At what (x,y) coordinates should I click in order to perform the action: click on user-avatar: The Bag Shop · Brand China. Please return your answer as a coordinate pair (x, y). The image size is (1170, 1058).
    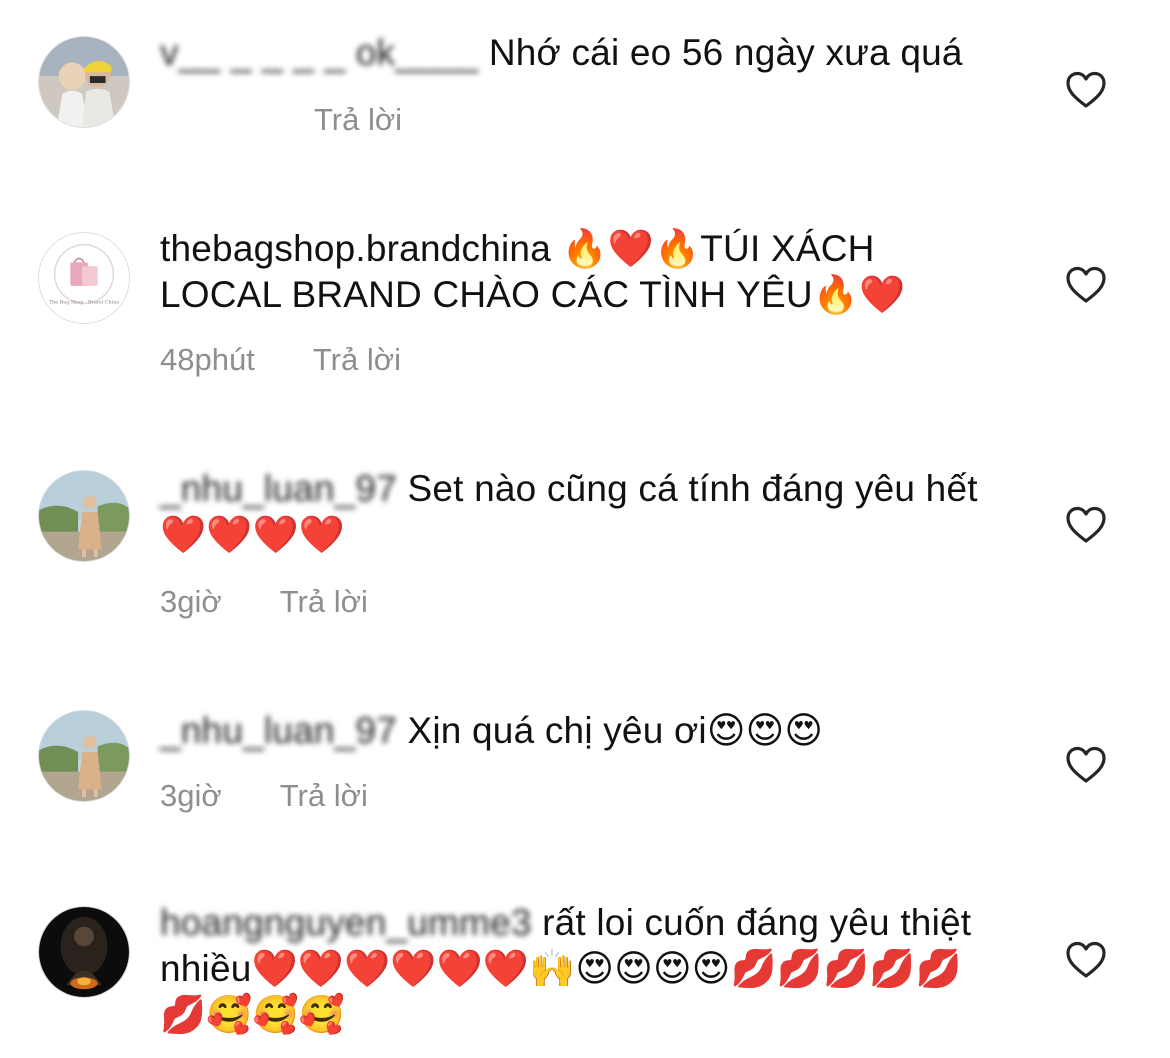
    Looking at the image, I should click on (84, 278).